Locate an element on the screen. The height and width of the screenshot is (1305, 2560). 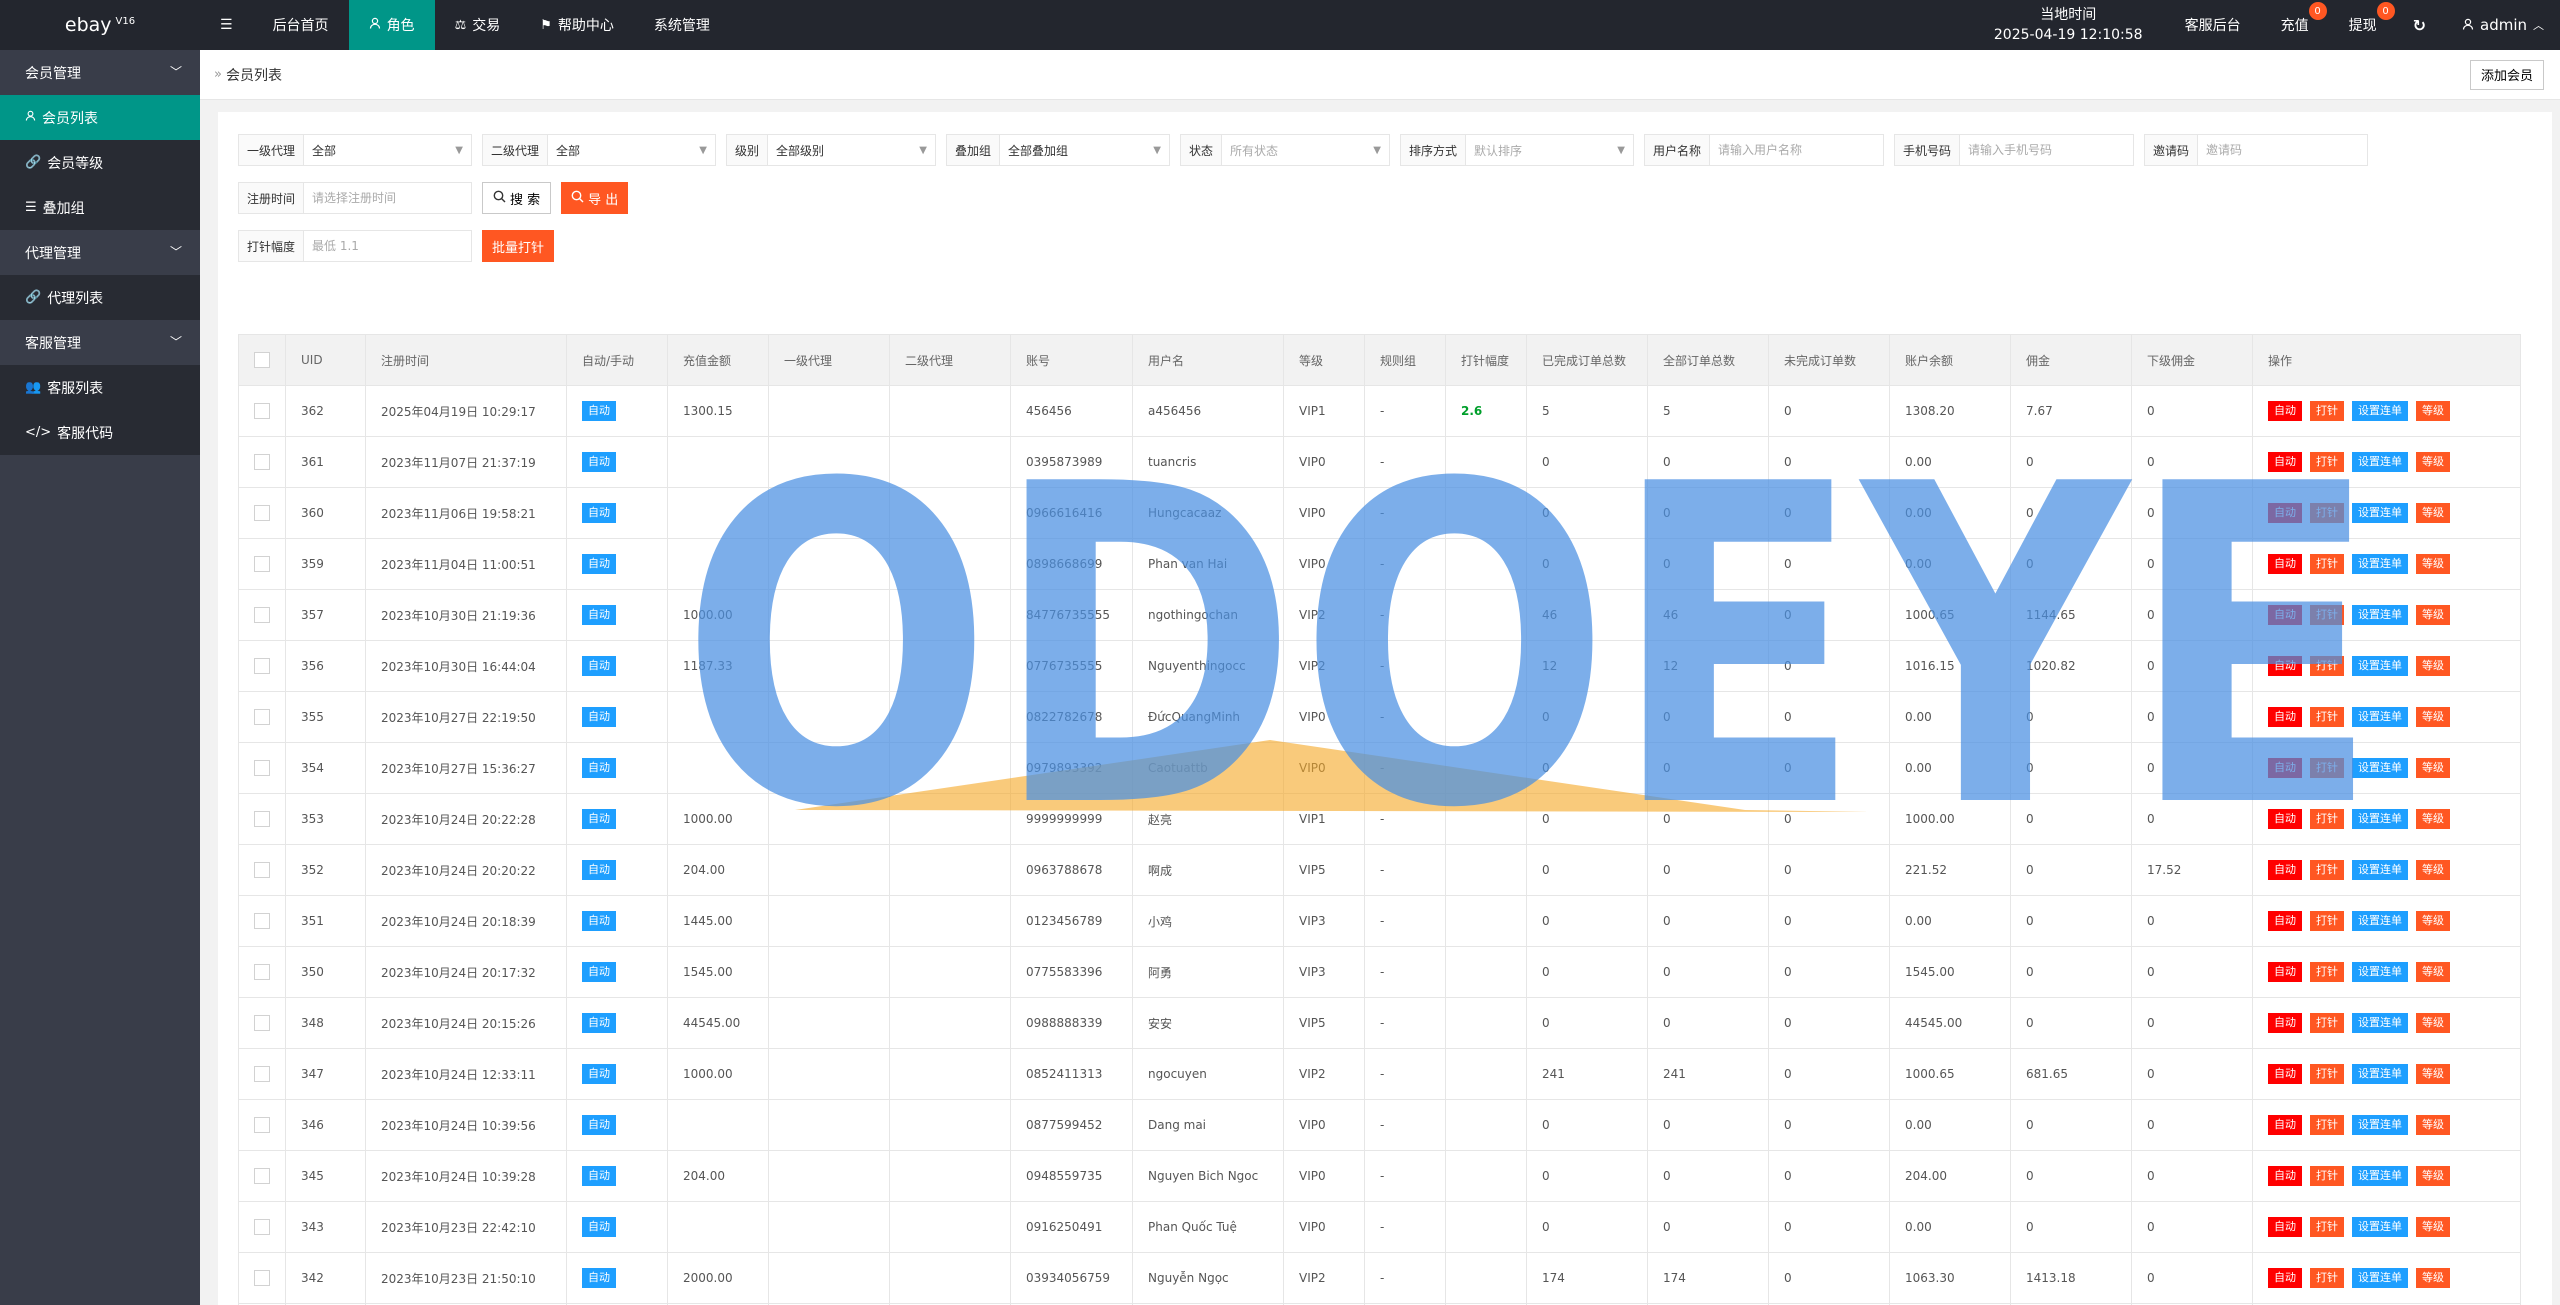
level-filter: 级别 全部级别 ▼ is located at coordinates (831, 150).